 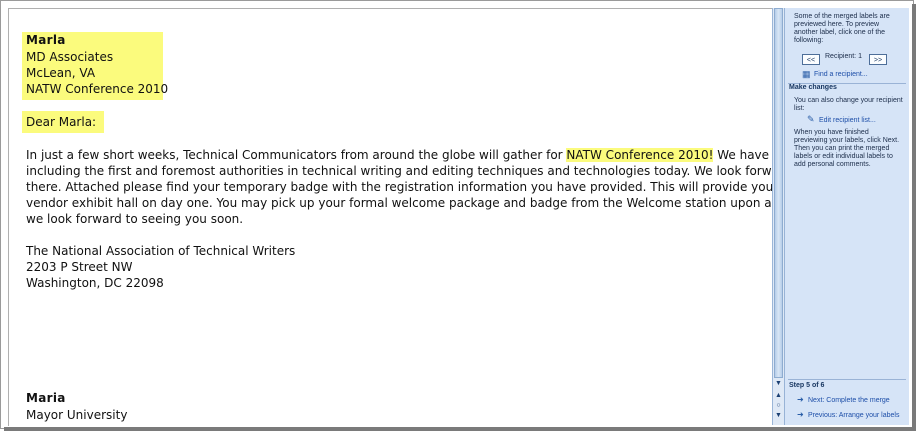 I want to click on signature-city: Washington, DC 22098, so click(x=95, y=283).